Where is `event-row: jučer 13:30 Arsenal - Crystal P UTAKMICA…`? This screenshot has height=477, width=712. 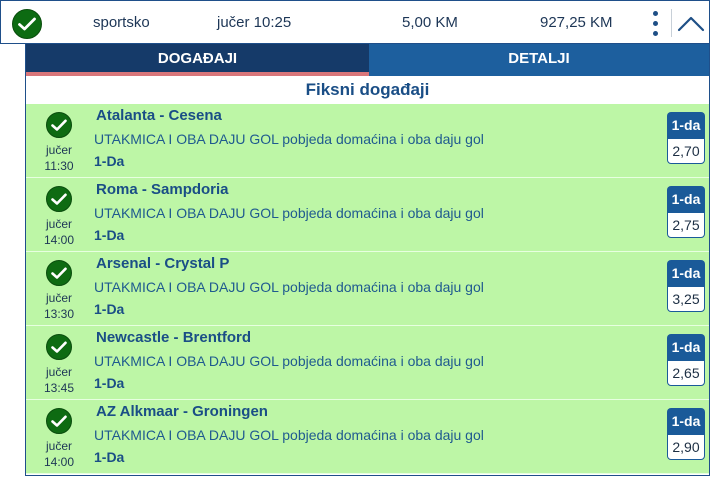
event-row: jučer 13:30 Arsenal - Crystal P UTAKMICA… is located at coordinates (367, 289).